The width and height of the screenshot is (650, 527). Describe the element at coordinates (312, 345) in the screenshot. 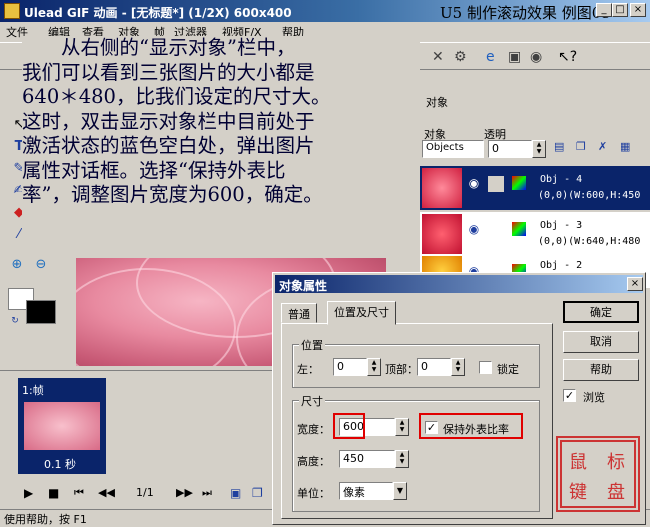

I see `position-group-title: 位置` at that location.